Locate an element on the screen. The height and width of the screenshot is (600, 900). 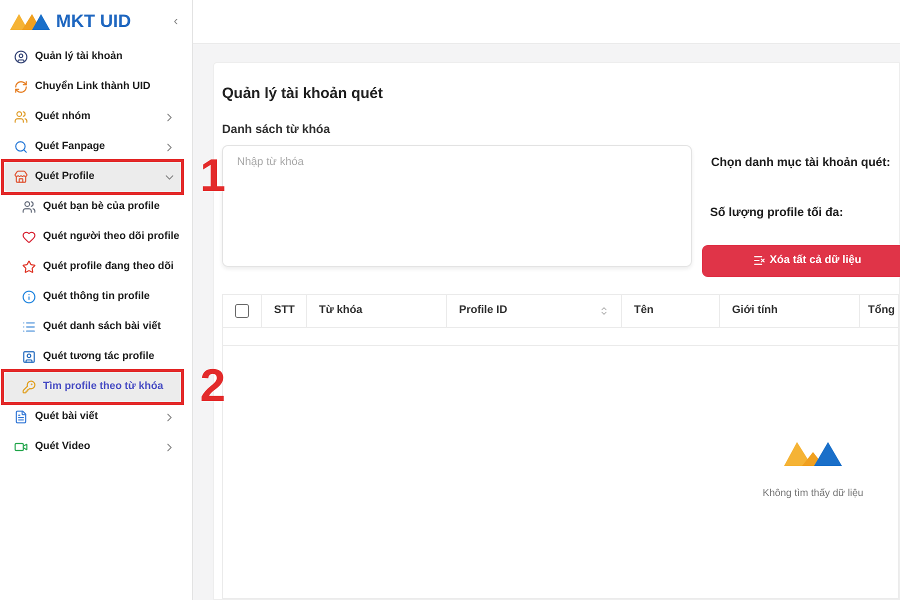
user-icon is located at coordinates (21, 57).